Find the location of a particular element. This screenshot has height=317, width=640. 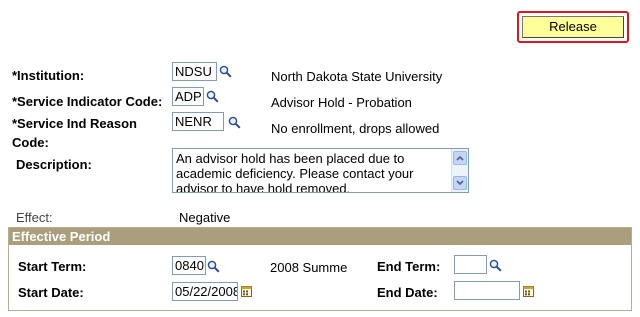

service-indicator-label: *Service Indicator Code: is located at coordinates (87, 101).